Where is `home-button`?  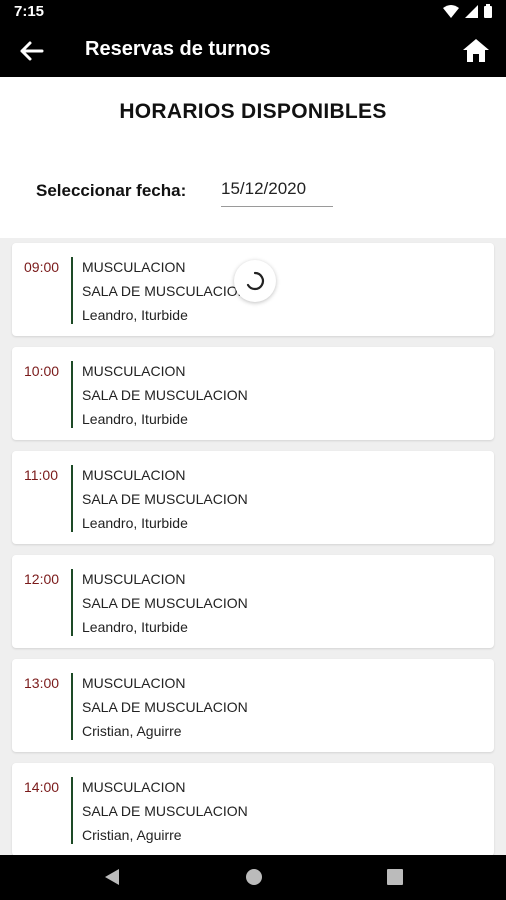 home-button is located at coordinates (477, 51).